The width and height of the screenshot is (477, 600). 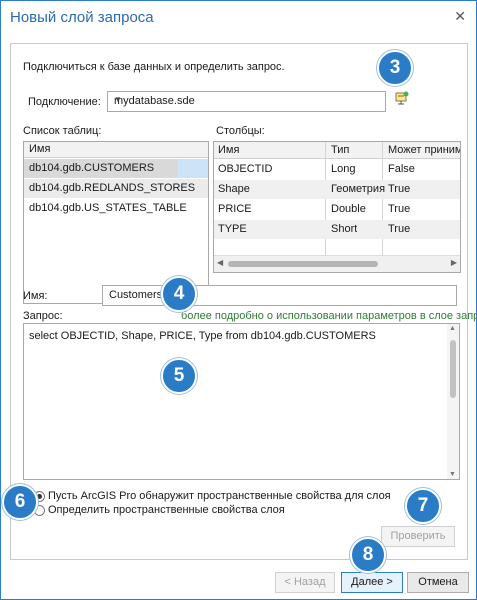 I want to click on table-row: db104.gdb.REDLANDS_STORES, so click(x=116, y=188).